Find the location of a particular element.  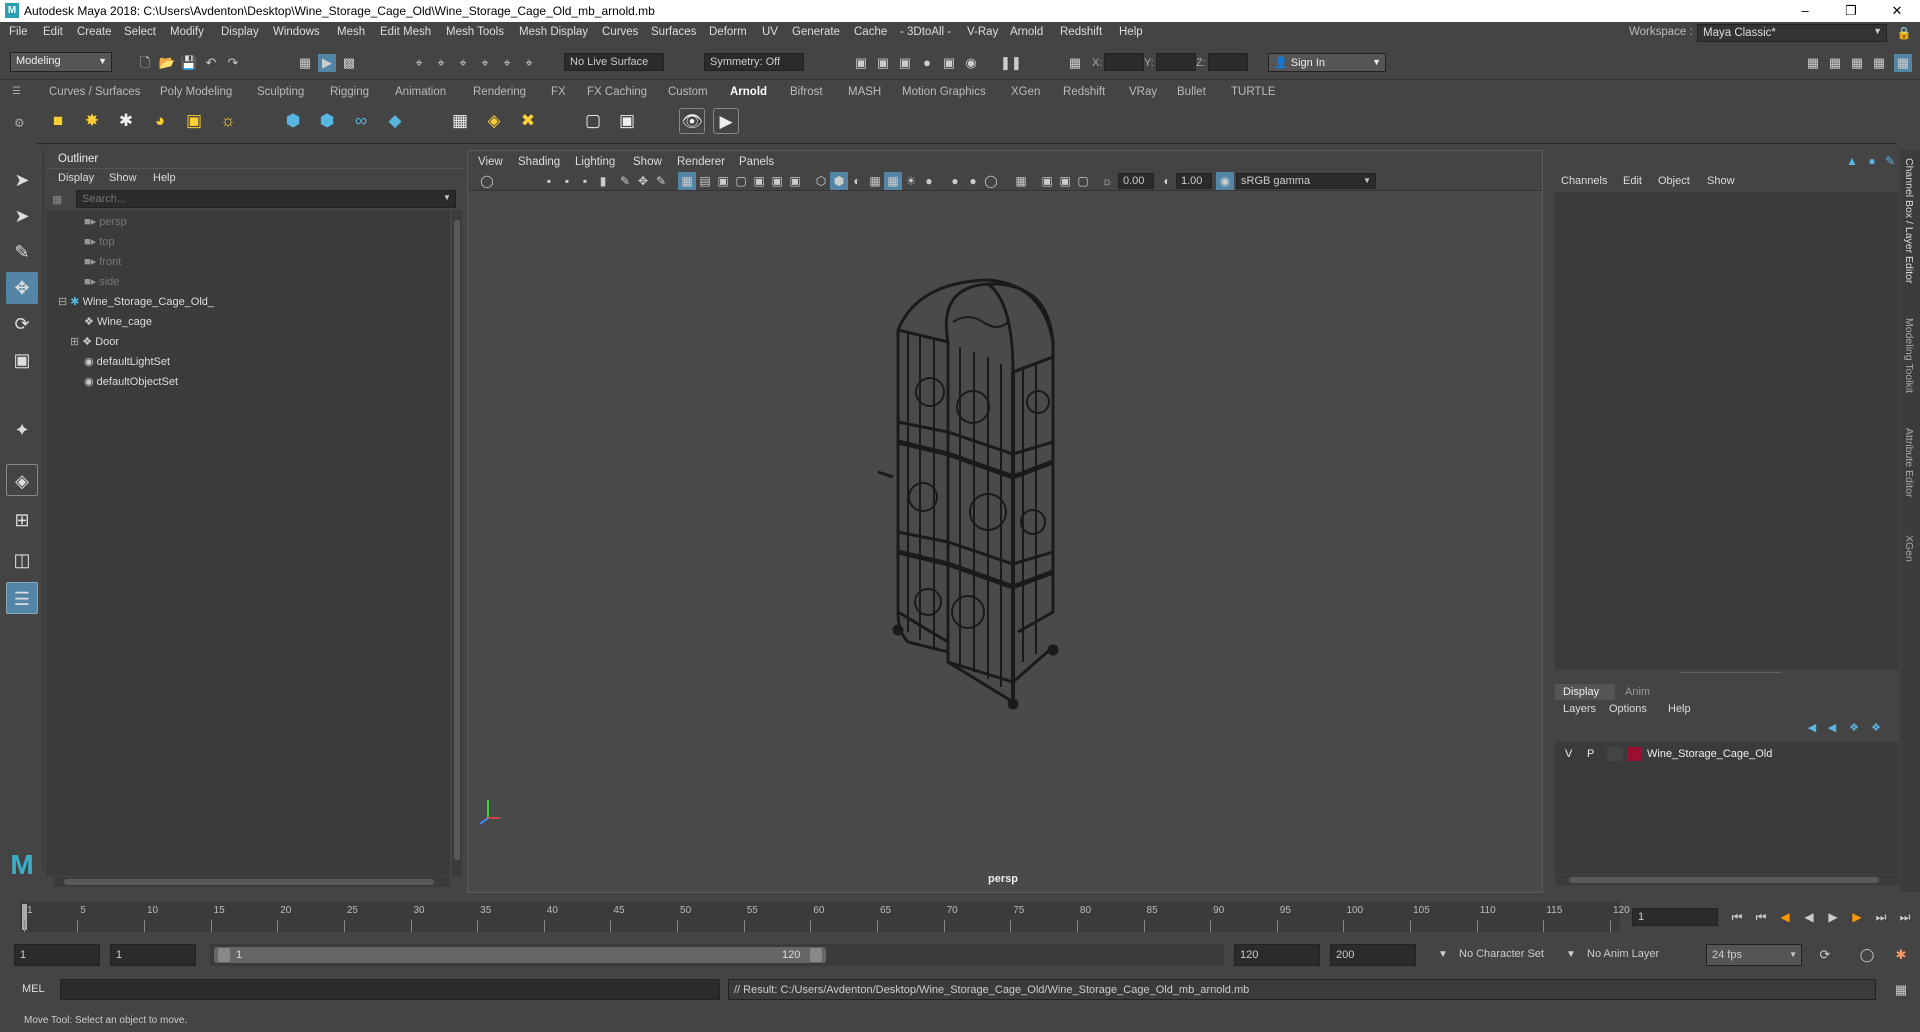

skydome-light-icon: ◕ is located at coordinates (160, 121).